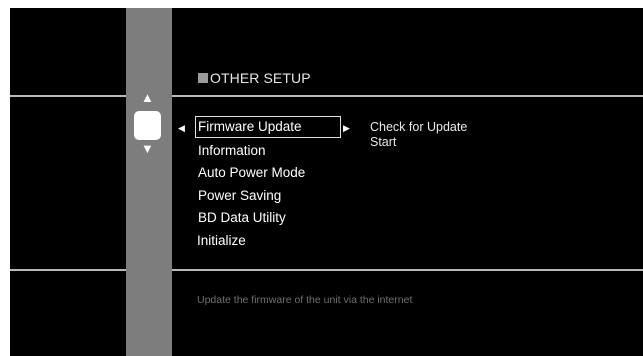 The height and width of the screenshot is (356, 643). What do you see at coordinates (268, 218) in the screenshot?
I see `menu-item-bd-data-utility: BD Data Utility` at bounding box center [268, 218].